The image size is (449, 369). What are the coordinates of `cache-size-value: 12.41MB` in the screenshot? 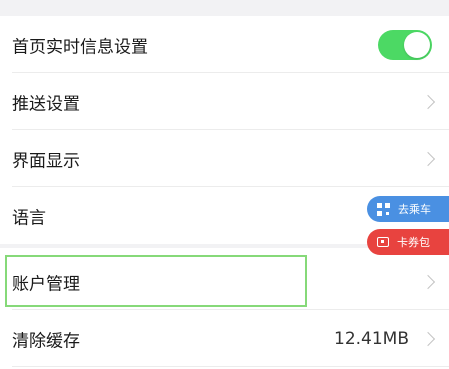 It's located at (371, 338).